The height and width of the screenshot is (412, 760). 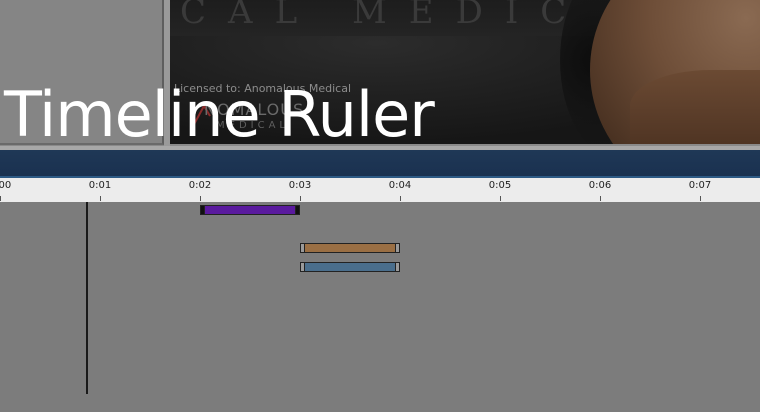 I want to click on clip-blue, so click(x=350, y=267).